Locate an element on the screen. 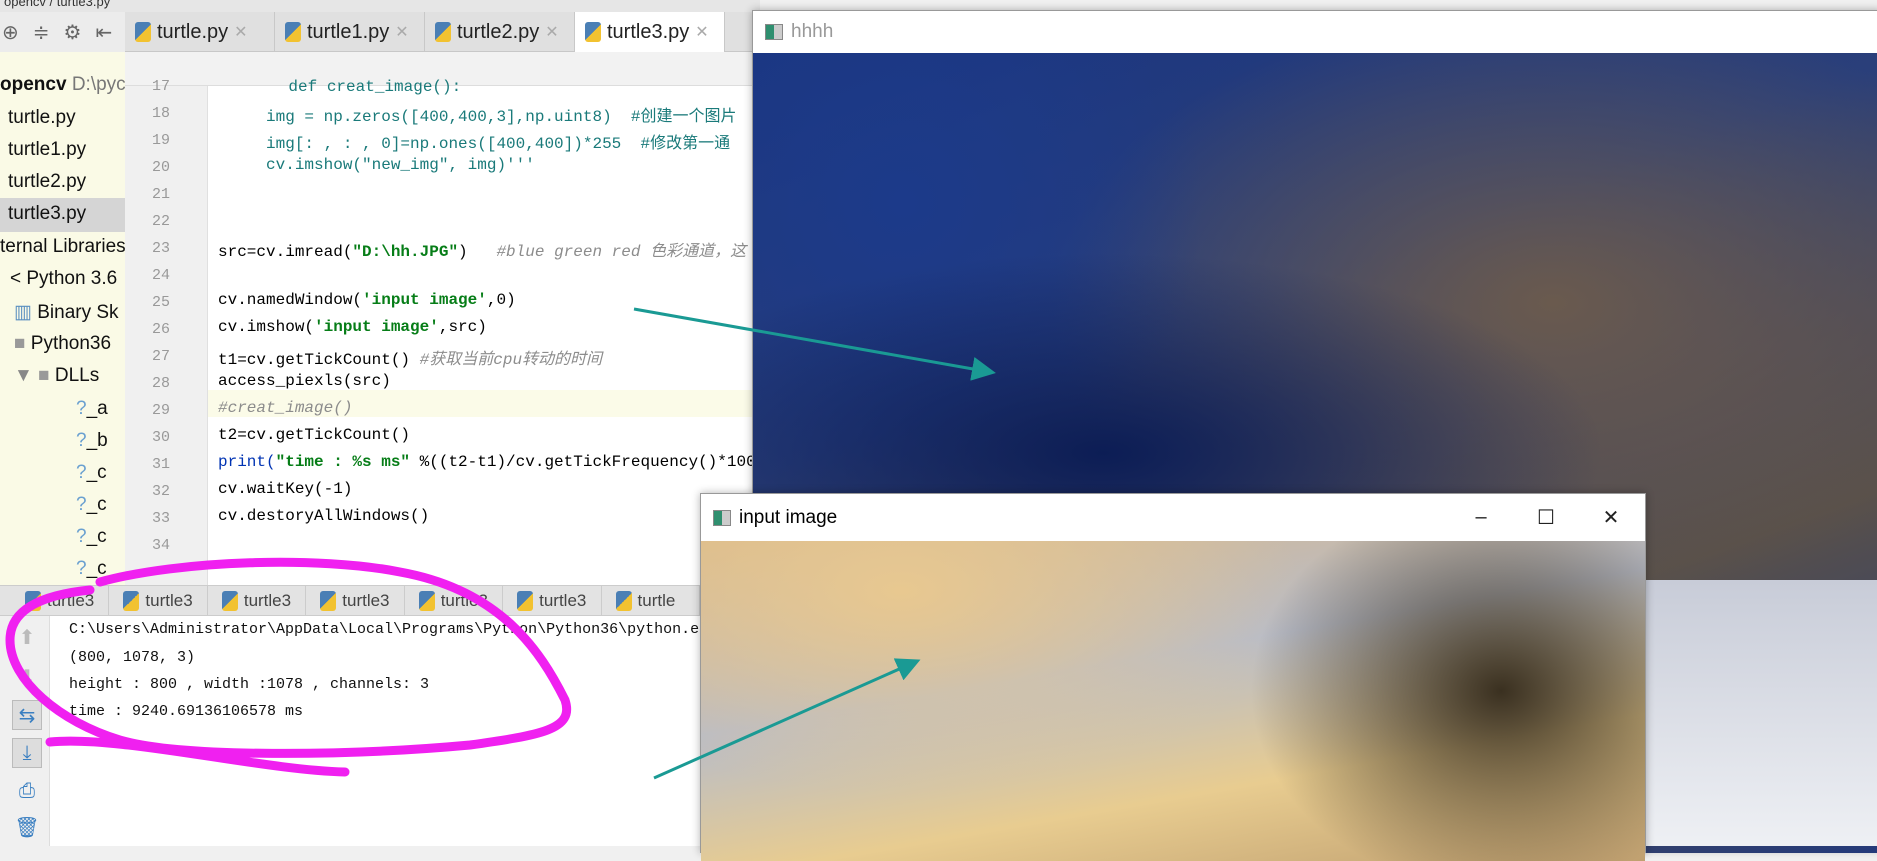 This screenshot has height=861, width=1877. circle-annotation is located at coordinates (288, 667).